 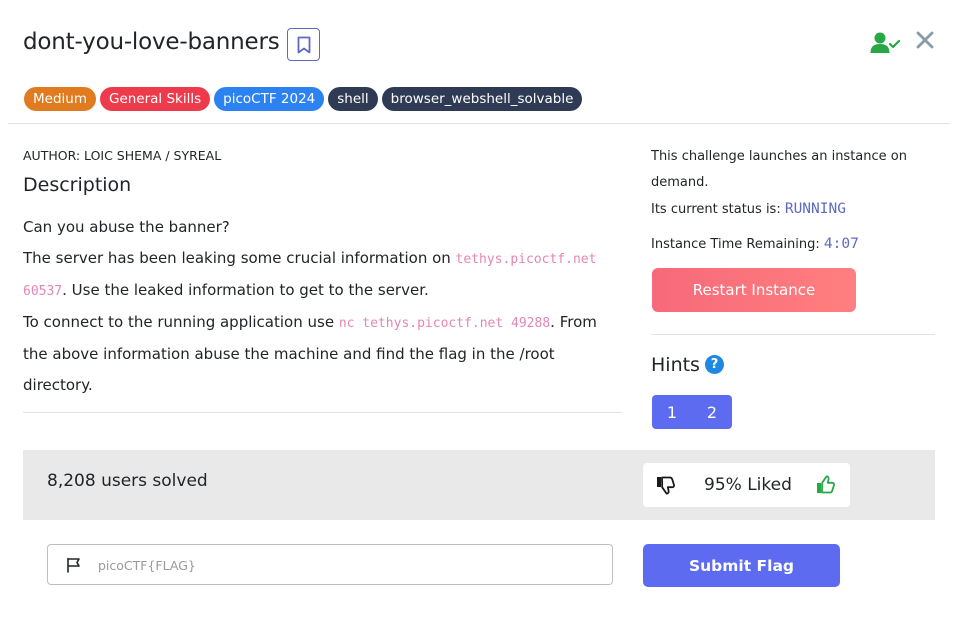 What do you see at coordinates (322, 412) in the screenshot?
I see `description-divider` at bounding box center [322, 412].